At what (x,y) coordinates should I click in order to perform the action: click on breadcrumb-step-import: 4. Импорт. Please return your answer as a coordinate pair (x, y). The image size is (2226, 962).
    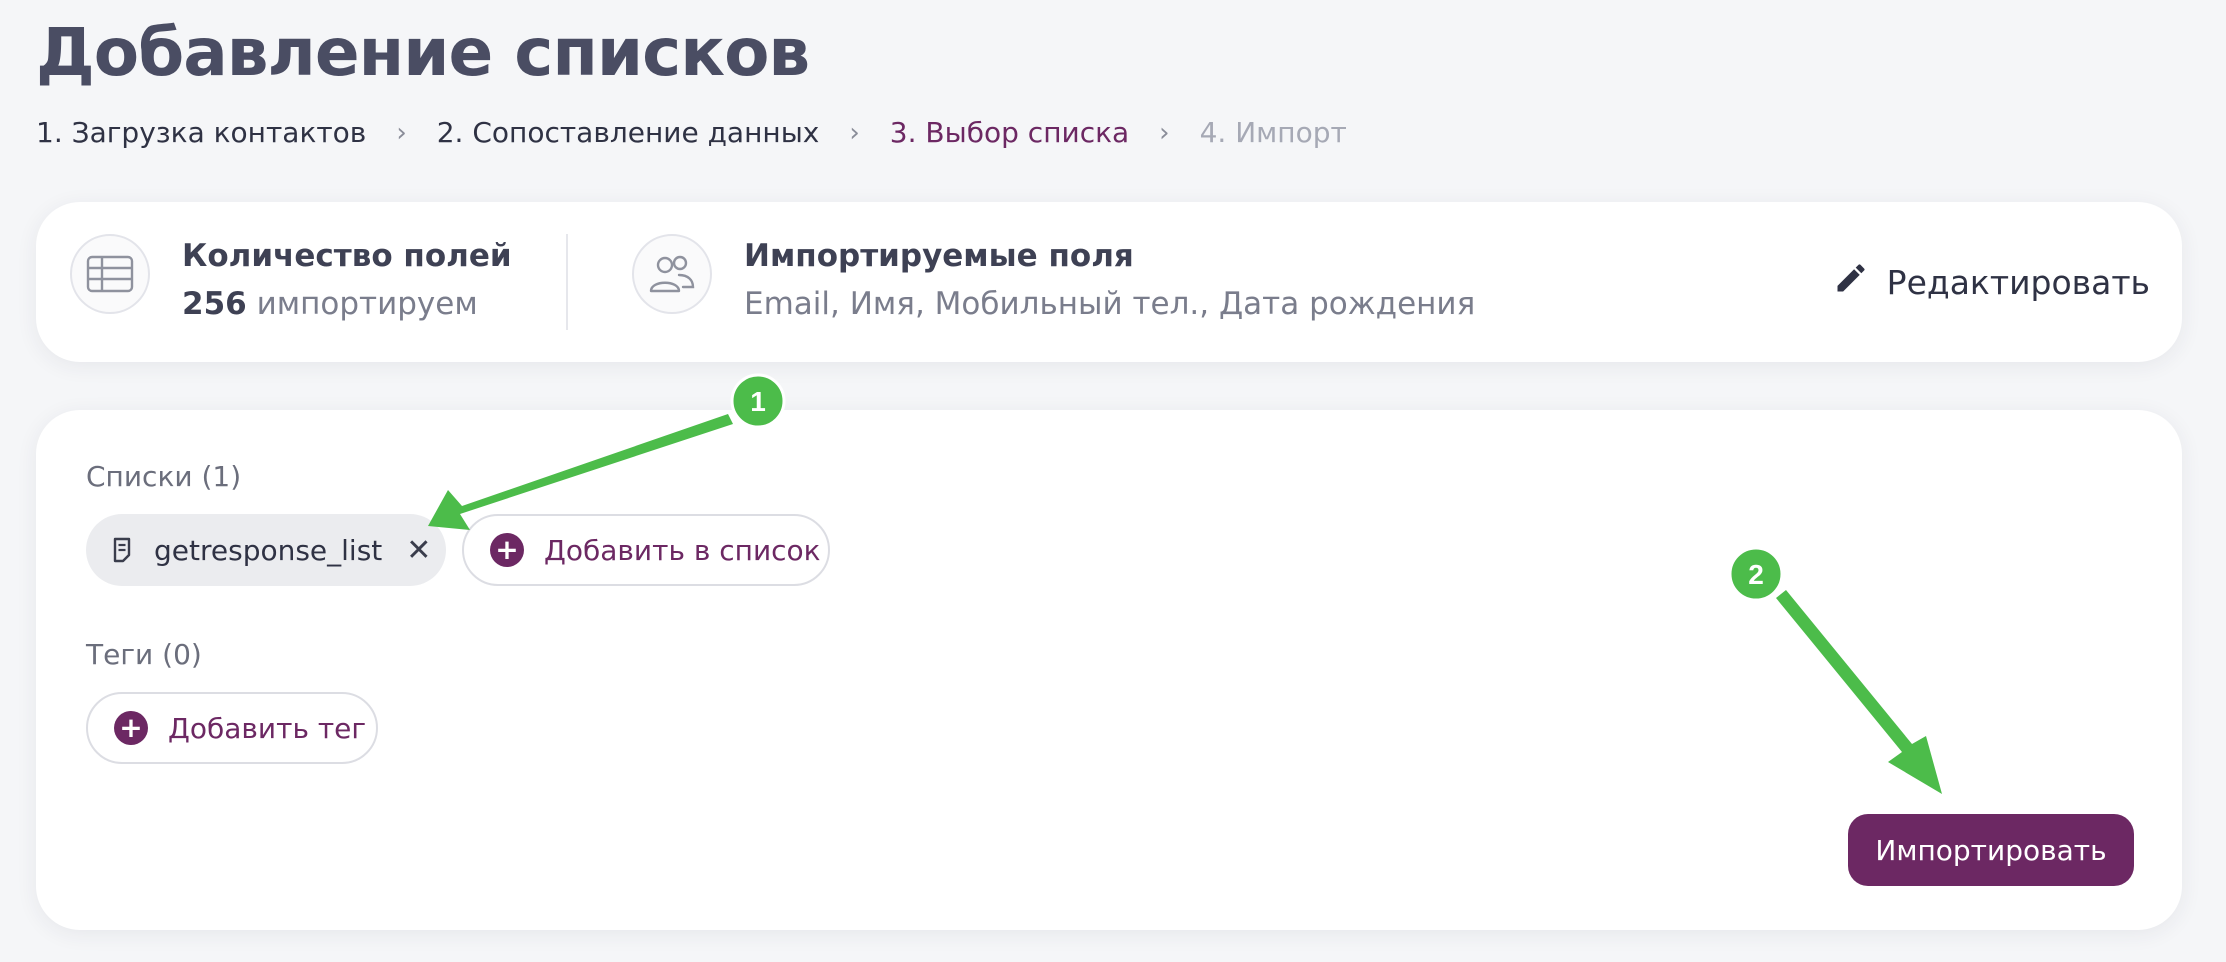
    Looking at the image, I should click on (1273, 132).